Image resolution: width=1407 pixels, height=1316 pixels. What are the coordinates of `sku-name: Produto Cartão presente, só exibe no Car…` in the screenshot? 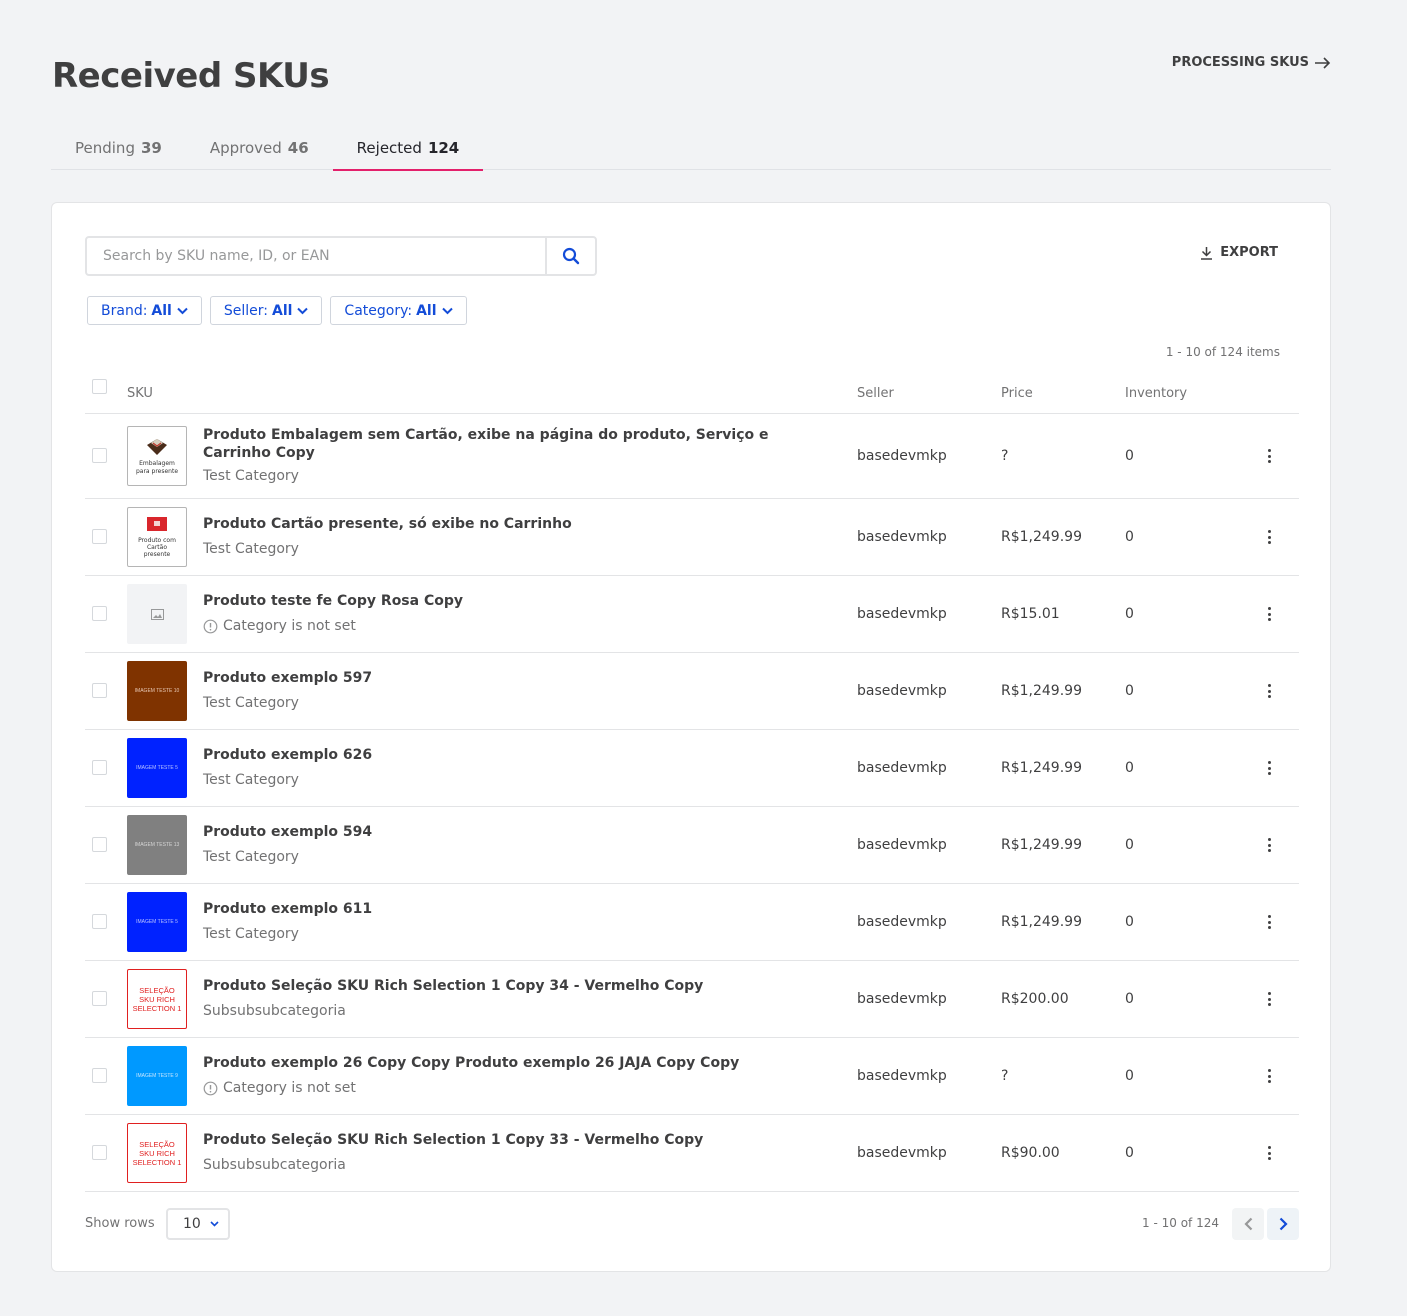 It's located at (508, 524).